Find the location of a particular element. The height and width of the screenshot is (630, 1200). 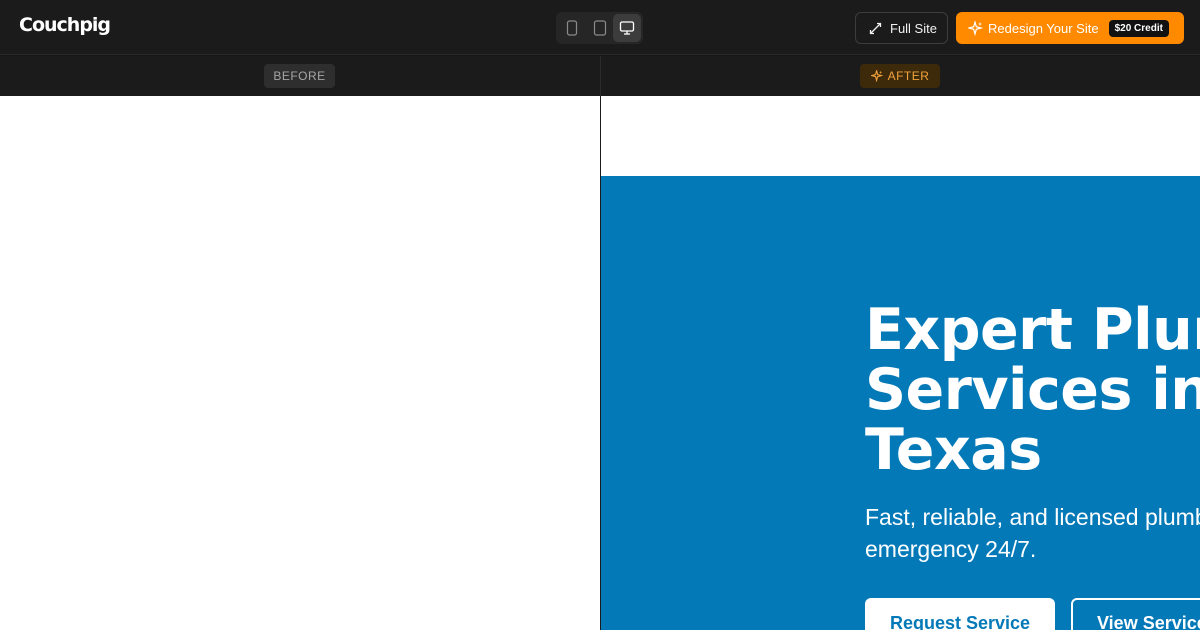

full-site-button: Full Site is located at coordinates (901, 28).